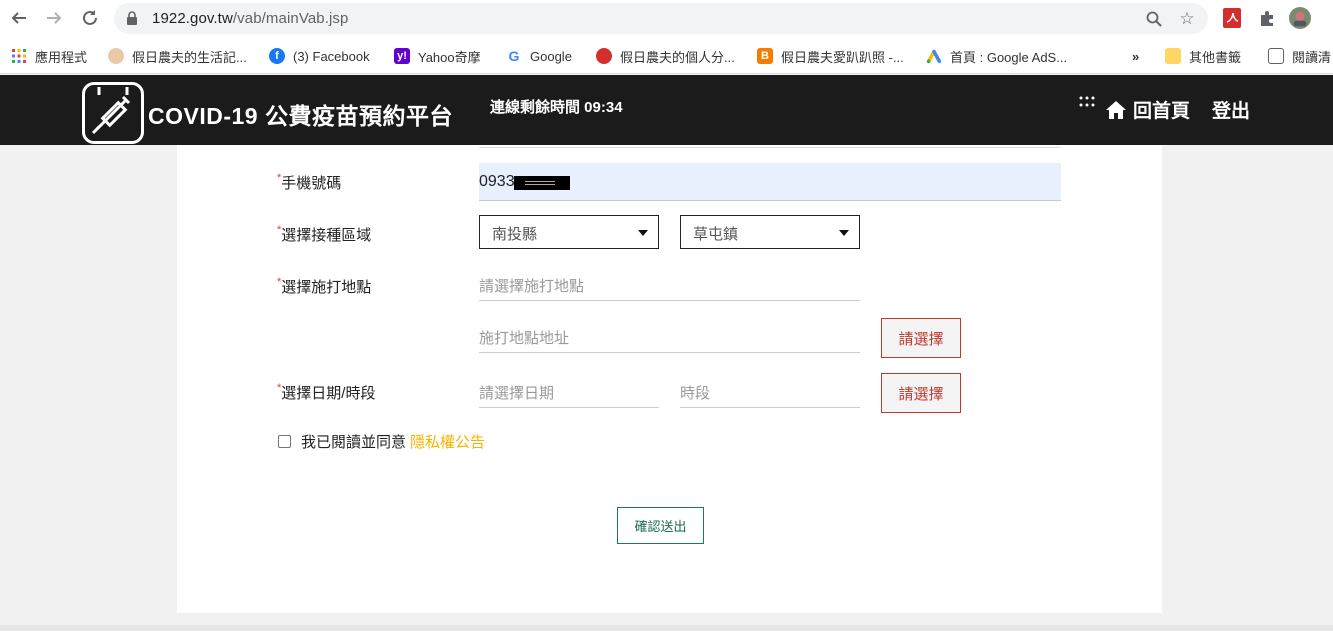 The image size is (1333, 631). Describe the element at coordinates (661, 18) in the screenshot. I see `address-bar: 1922.gov.tw/vab/mainVab.jsp ☆` at that location.